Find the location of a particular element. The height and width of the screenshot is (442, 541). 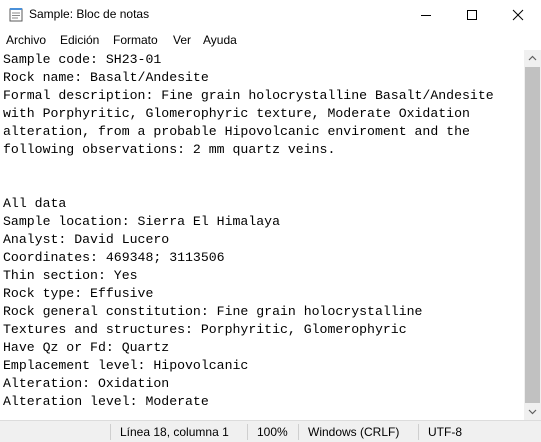

text-line: Alteration: Oxidation is located at coordinates (86, 383).